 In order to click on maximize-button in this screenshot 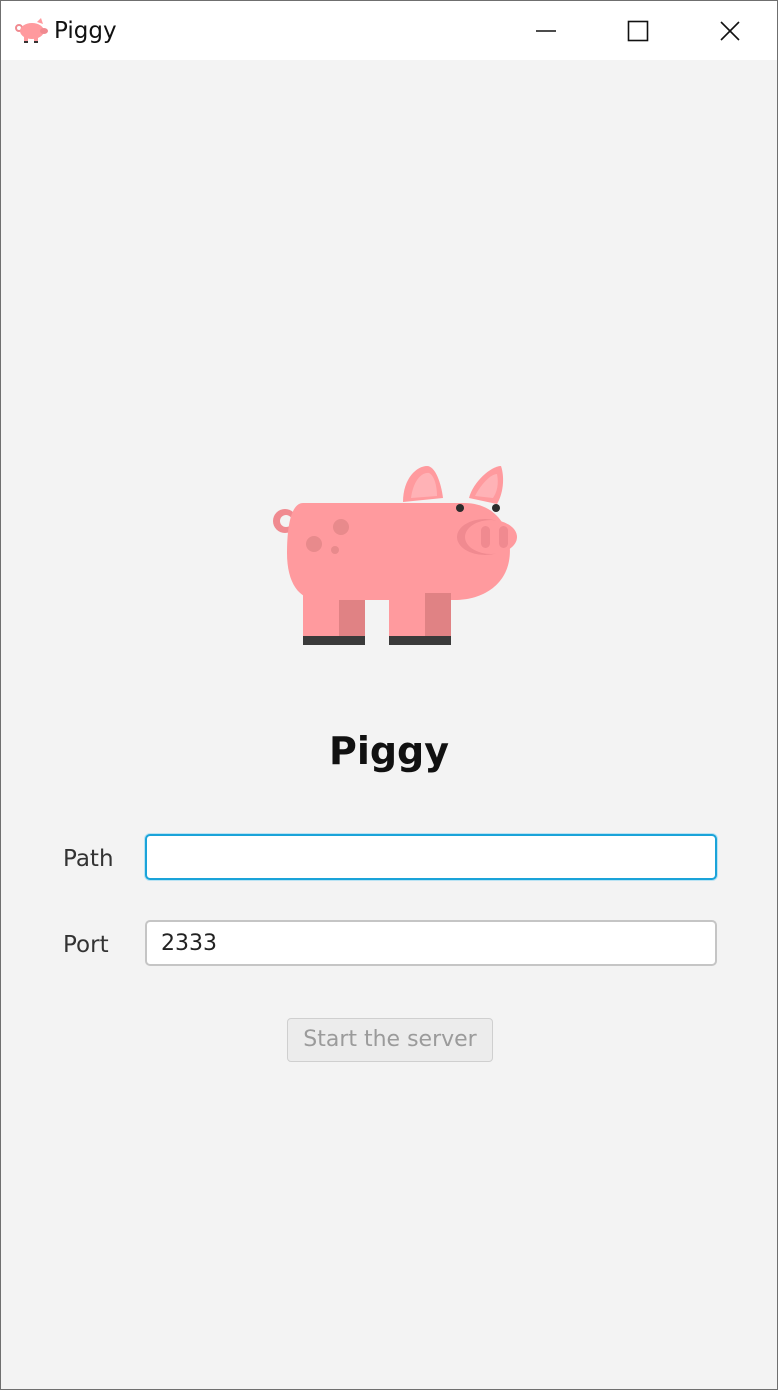, I will do `click(638, 30)`.